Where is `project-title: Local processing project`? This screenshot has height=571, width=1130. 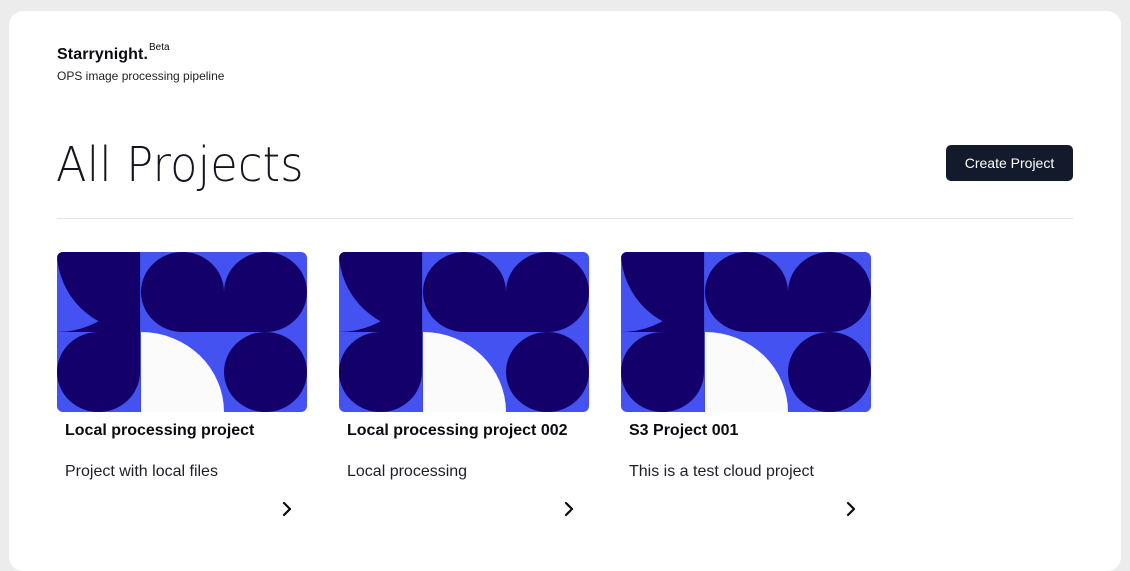 project-title: Local processing project is located at coordinates (160, 430).